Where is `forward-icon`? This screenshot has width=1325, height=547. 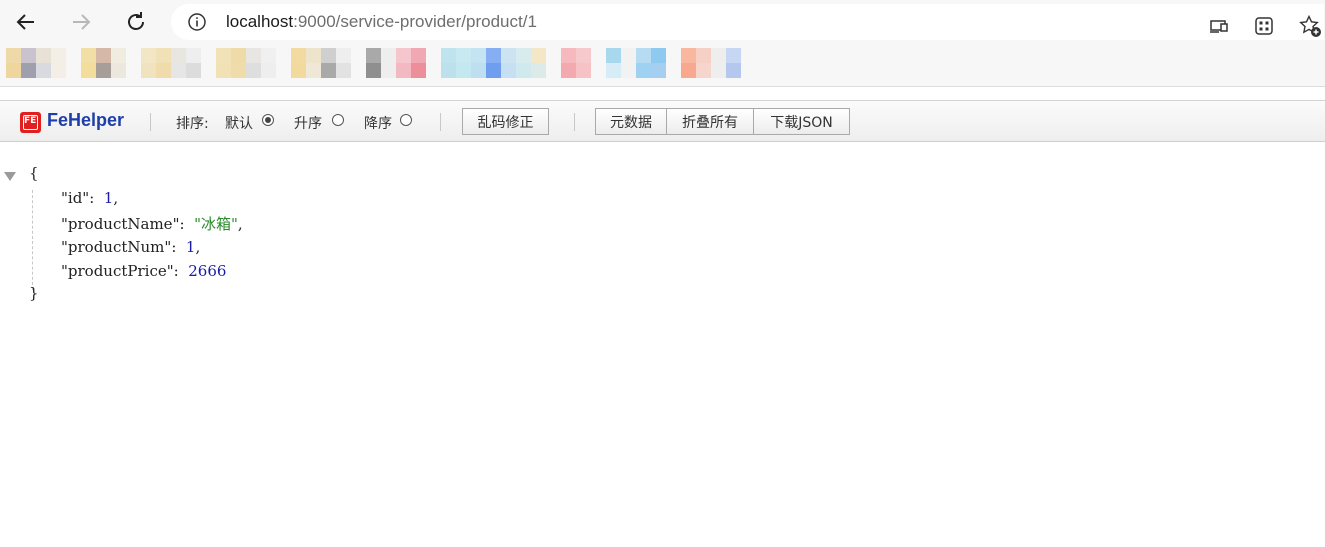 forward-icon is located at coordinates (82, 22).